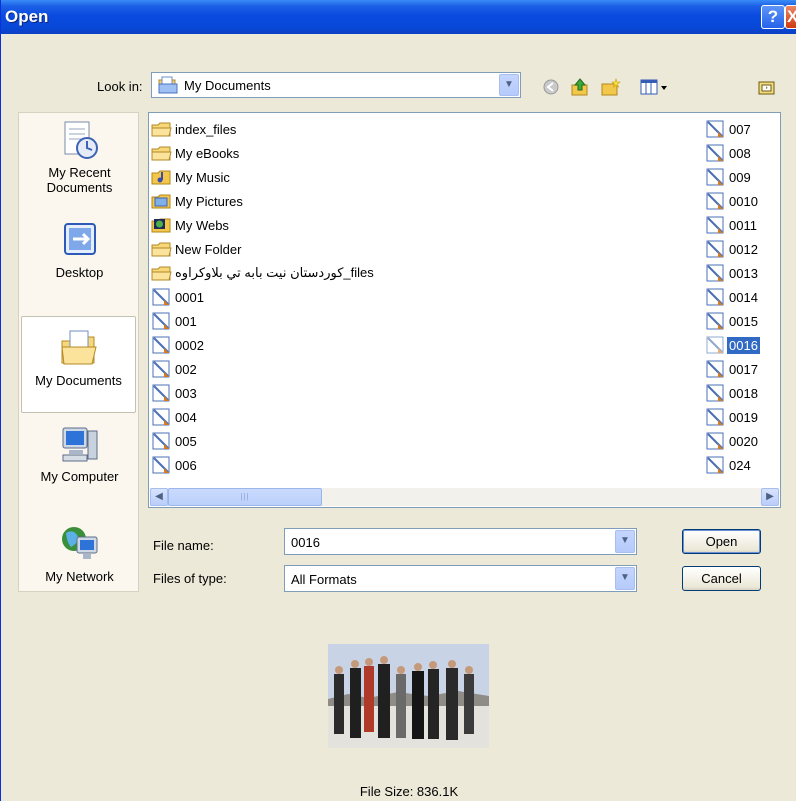 The height and width of the screenshot is (801, 796). I want to click on list-item: 001, so click(263, 321).